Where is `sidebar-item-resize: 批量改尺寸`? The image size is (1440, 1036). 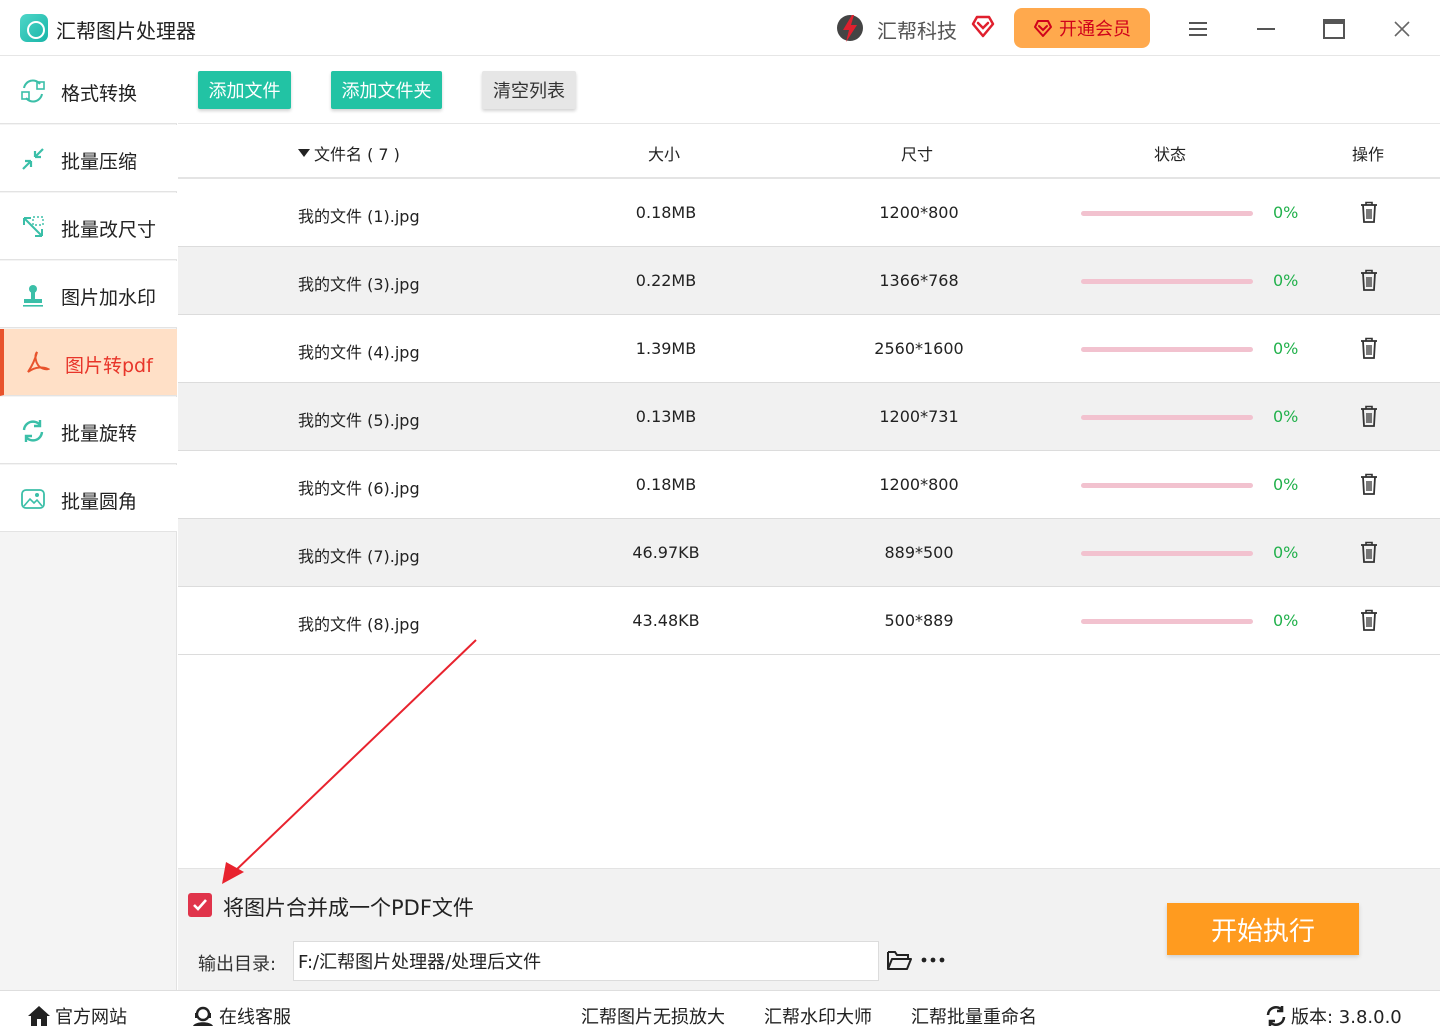
sidebar-item-resize: 批量改尺寸 is located at coordinates (88, 226).